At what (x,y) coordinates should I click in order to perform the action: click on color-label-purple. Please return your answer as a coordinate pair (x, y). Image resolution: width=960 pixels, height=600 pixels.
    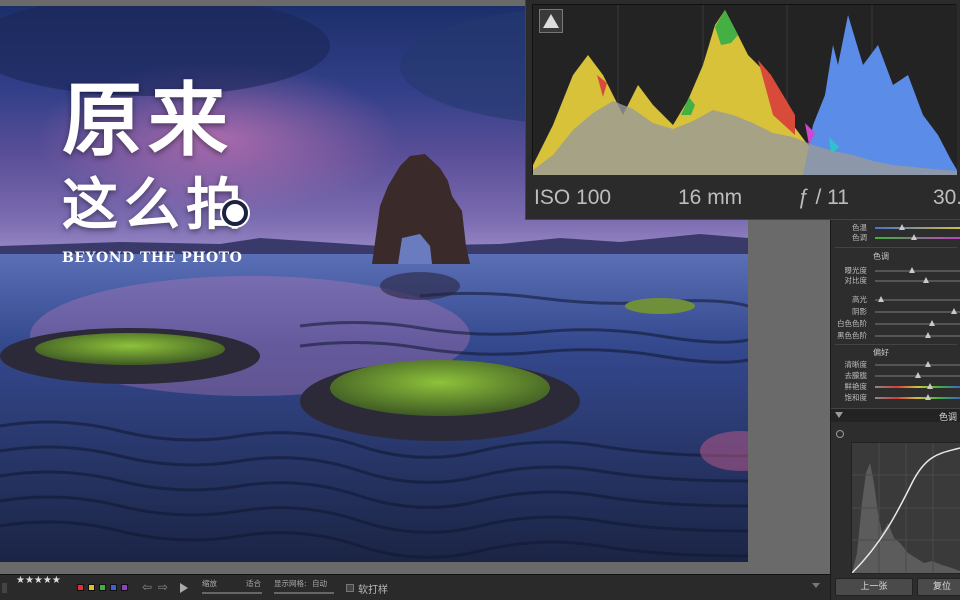
    Looking at the image, I should click on (124, 587).